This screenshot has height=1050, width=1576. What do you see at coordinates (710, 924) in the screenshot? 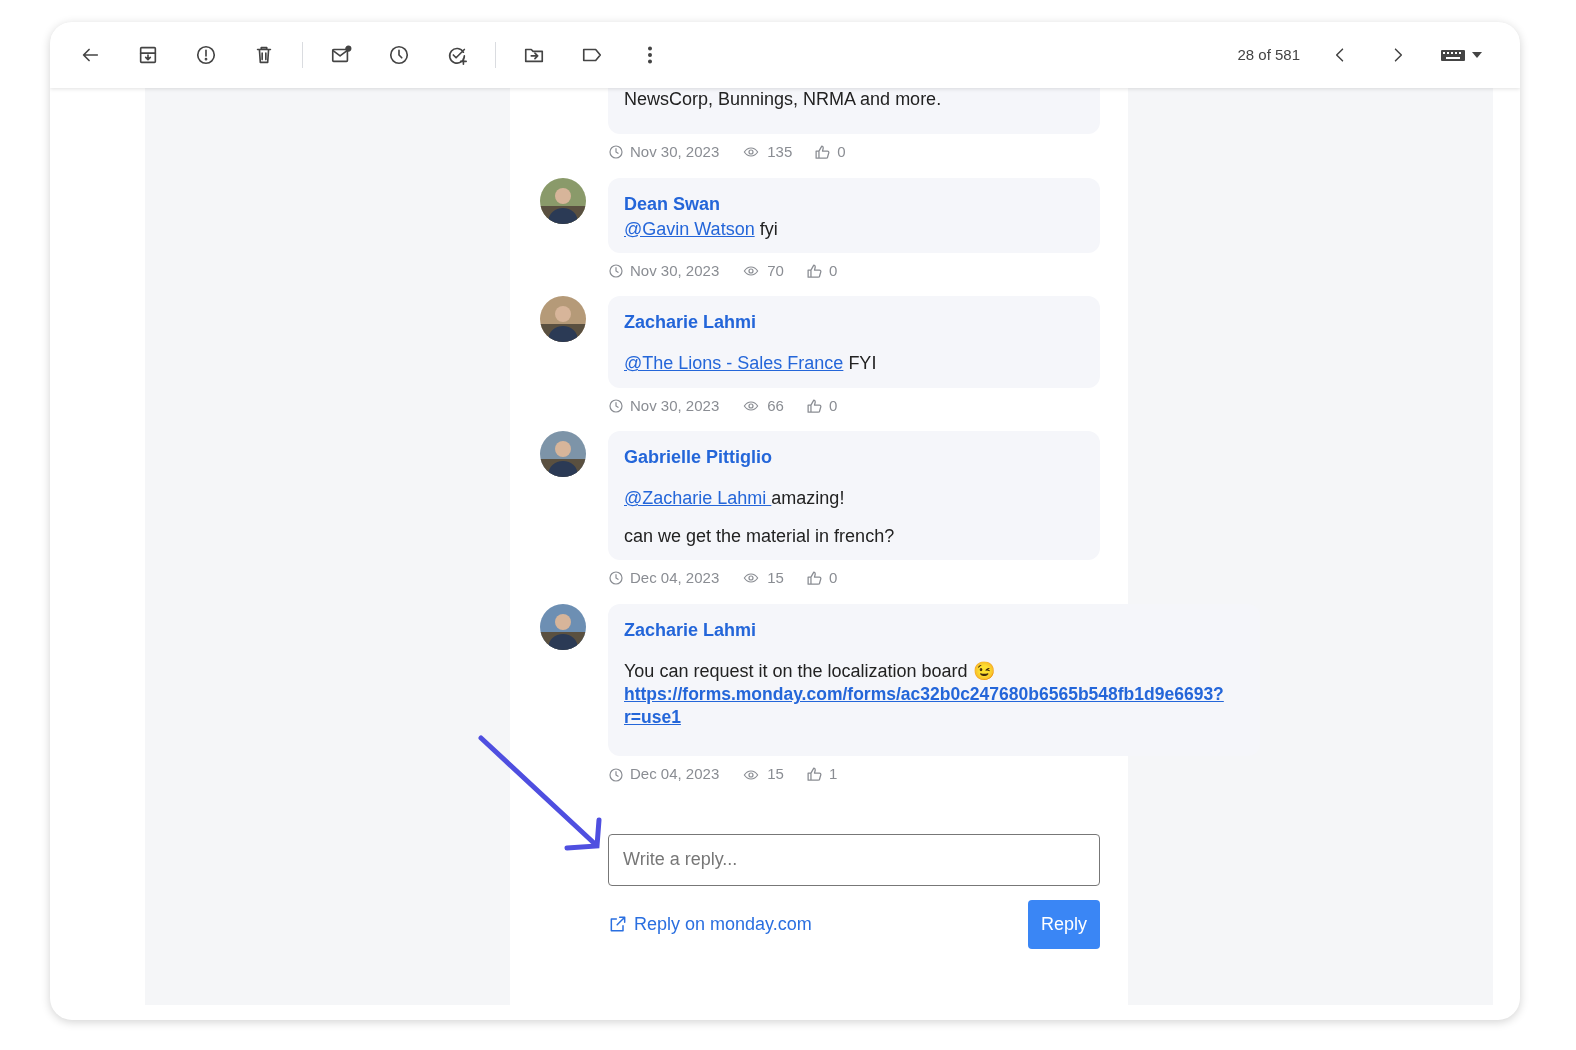
I see `reply-link: Reply on monday.com` at bounding box center [710, 924].